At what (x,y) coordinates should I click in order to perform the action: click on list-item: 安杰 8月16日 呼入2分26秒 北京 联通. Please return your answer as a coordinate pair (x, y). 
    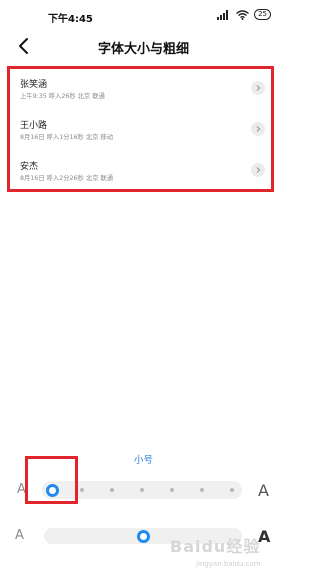
    Looking at the image, I should click on (140, 173).